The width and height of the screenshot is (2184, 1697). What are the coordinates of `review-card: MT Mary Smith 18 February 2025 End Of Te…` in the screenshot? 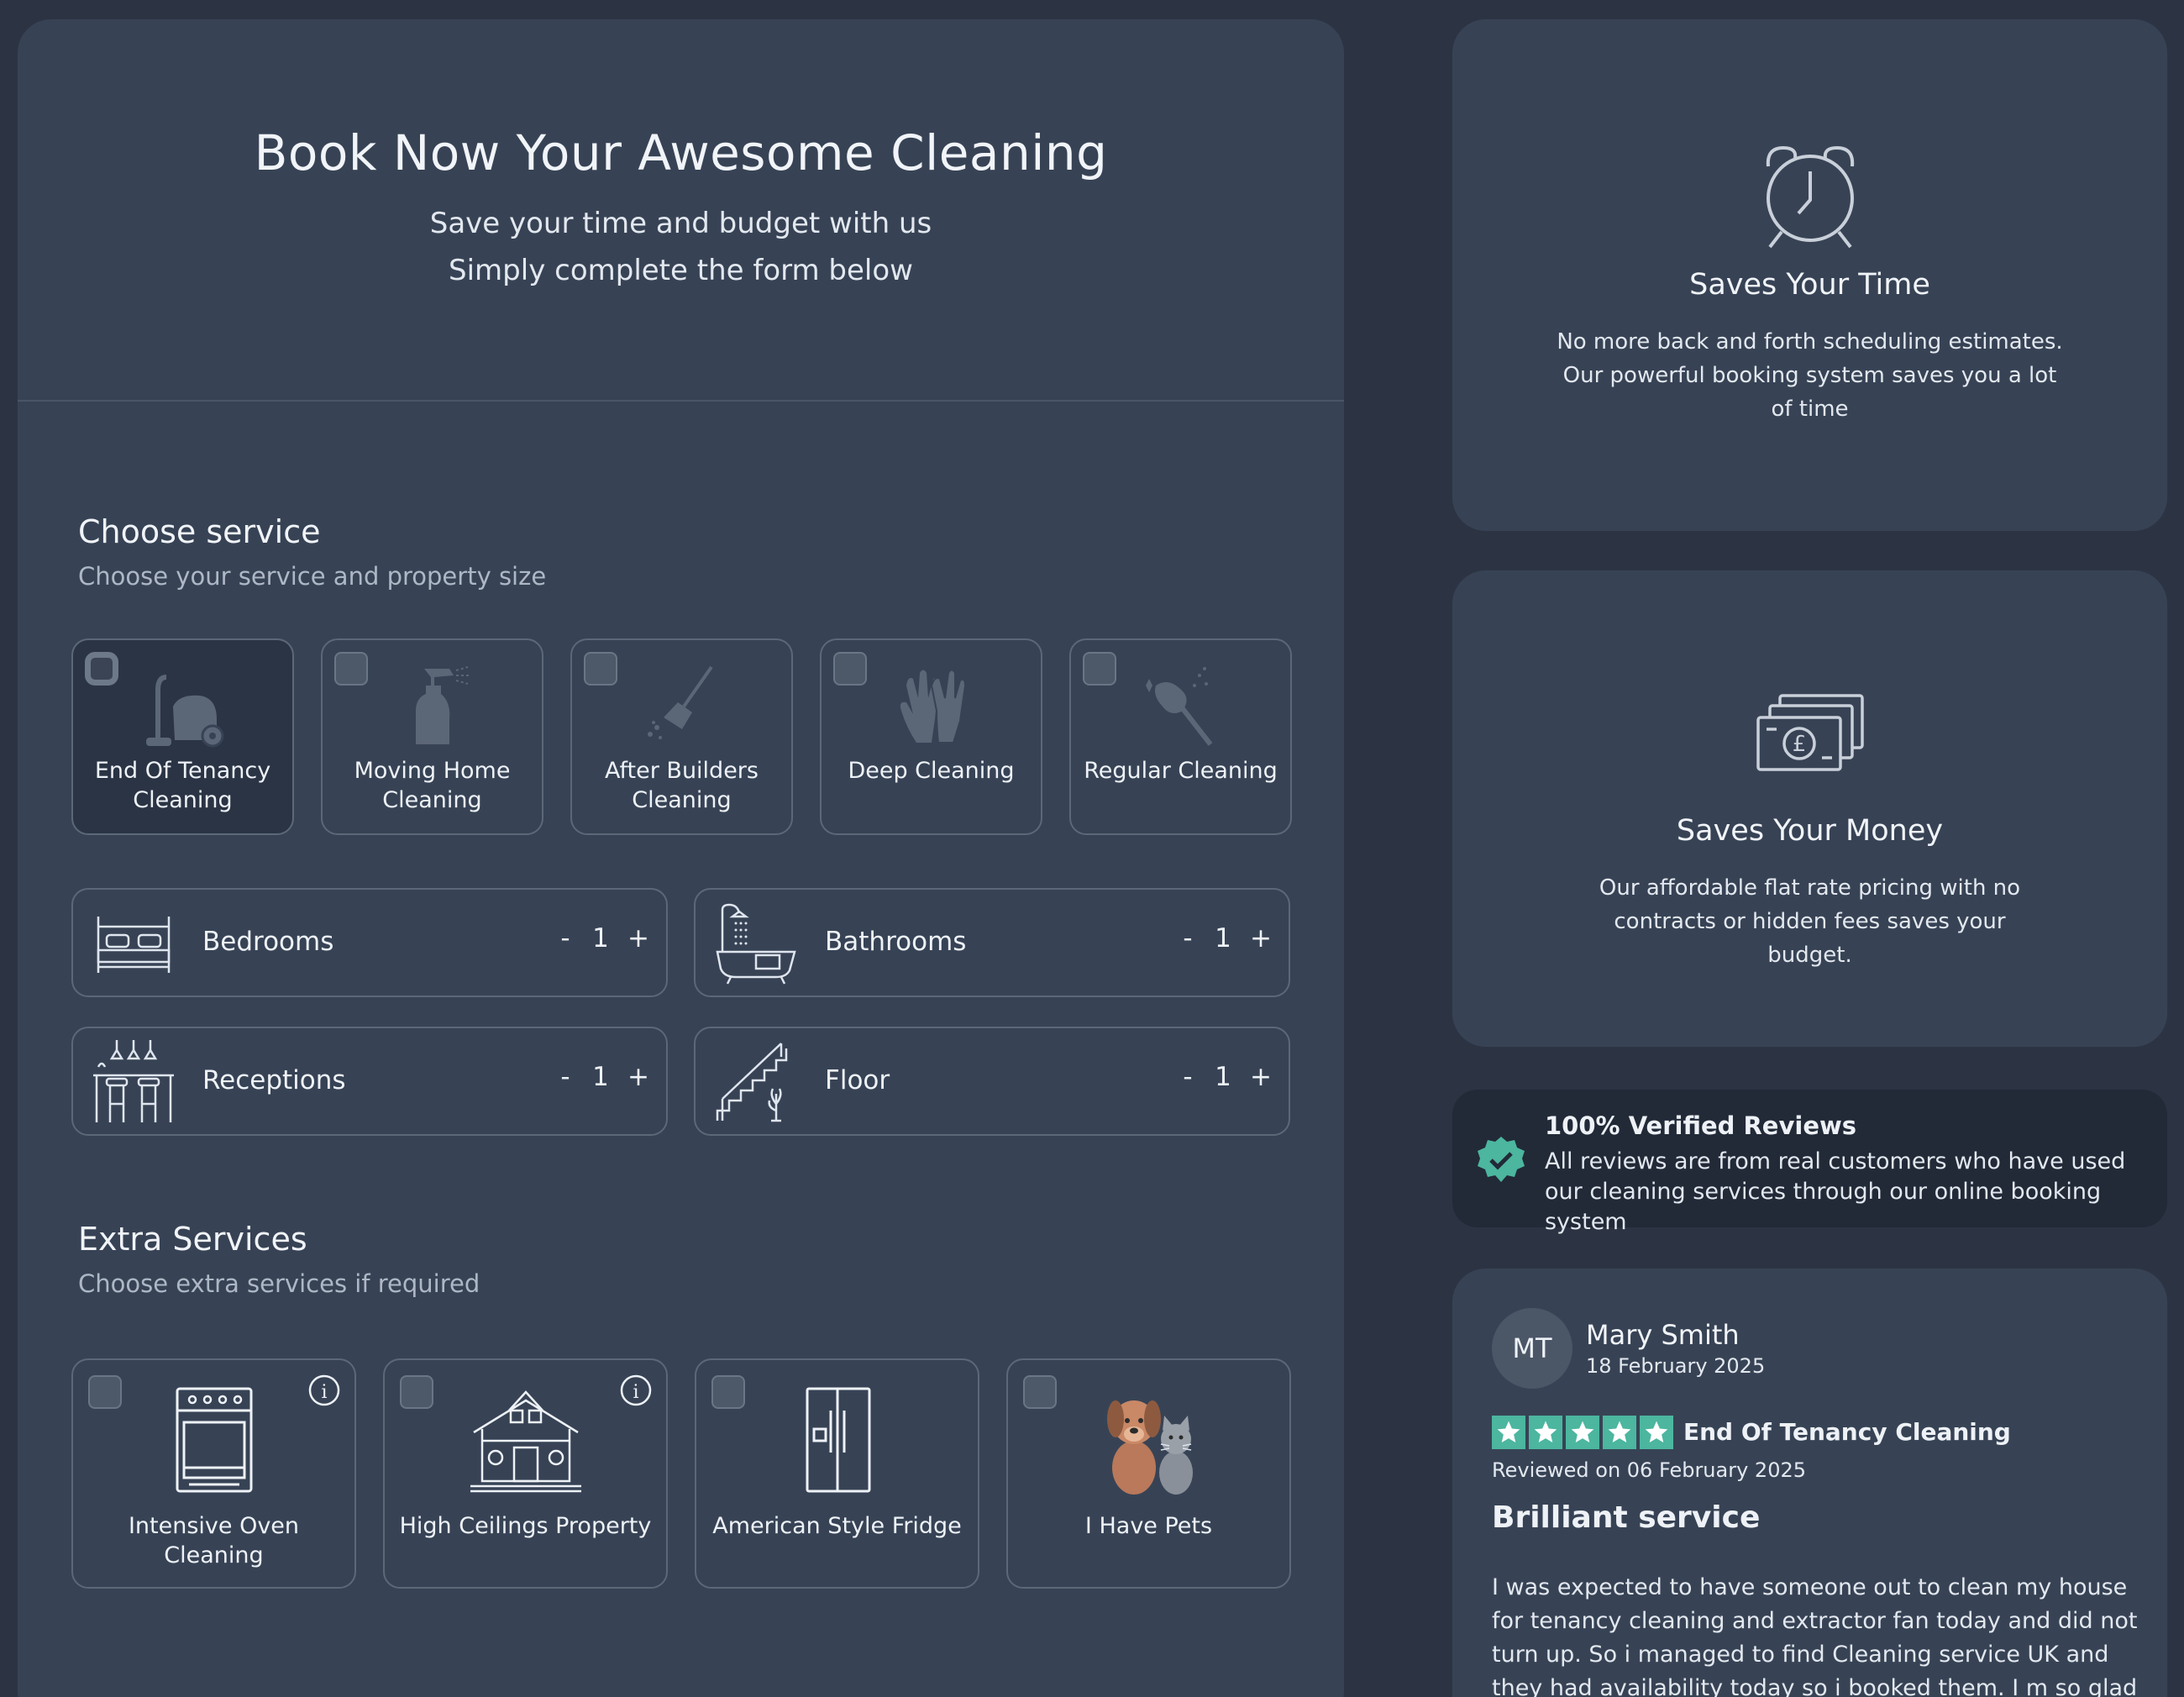 It's located at (1809, 1483).